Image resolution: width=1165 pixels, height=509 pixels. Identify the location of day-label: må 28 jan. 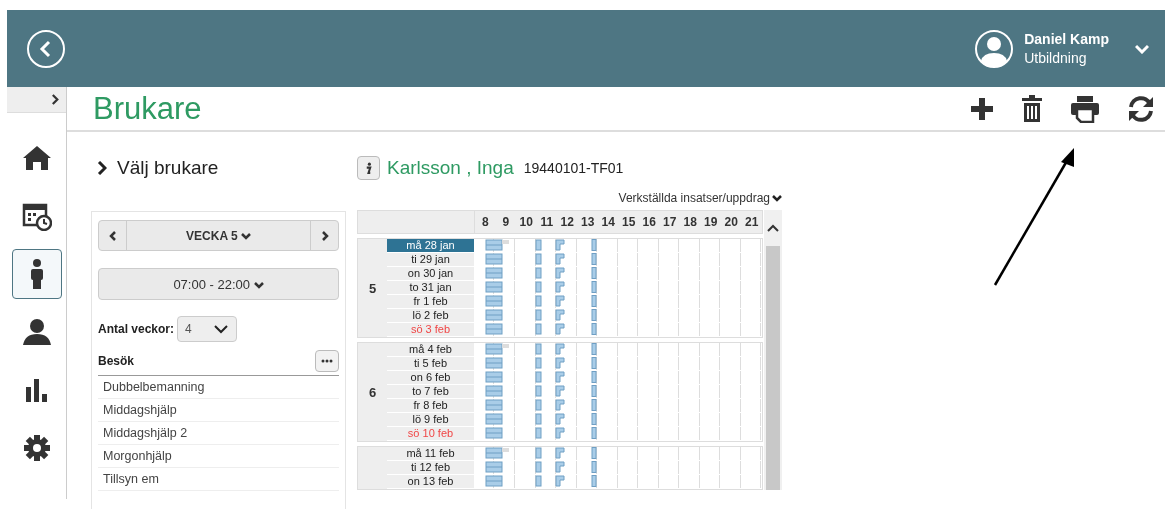
(430, 245).